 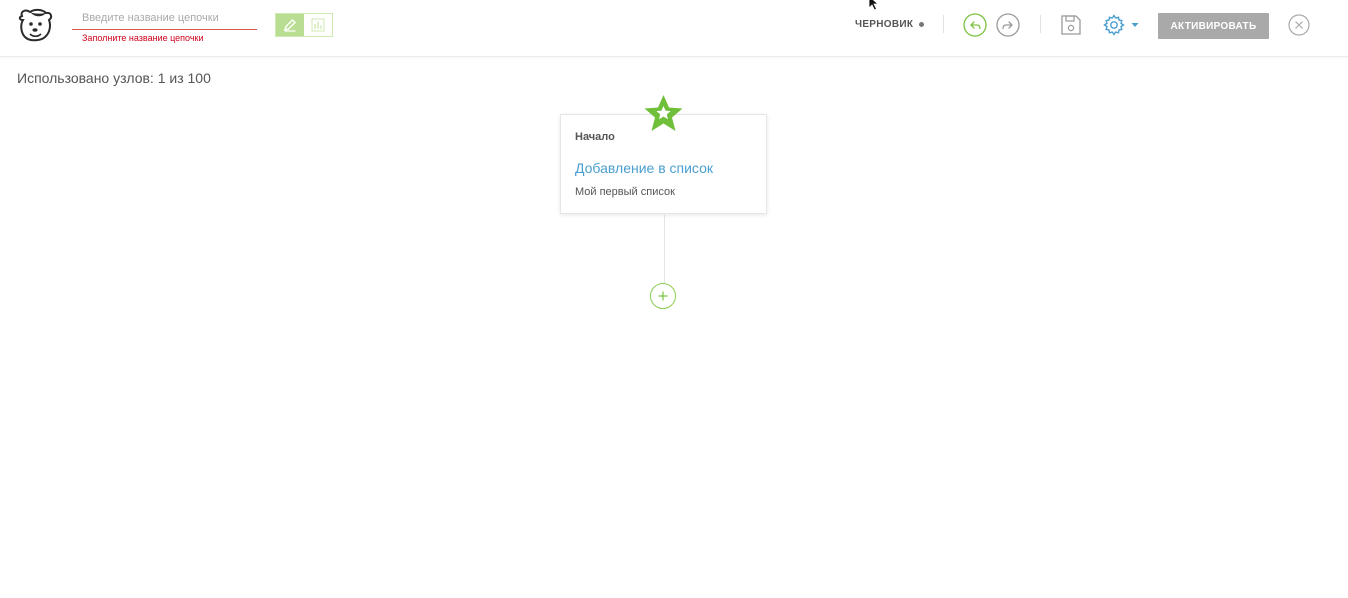 I want to click on pencil-icon, so click(x=289, y=25).